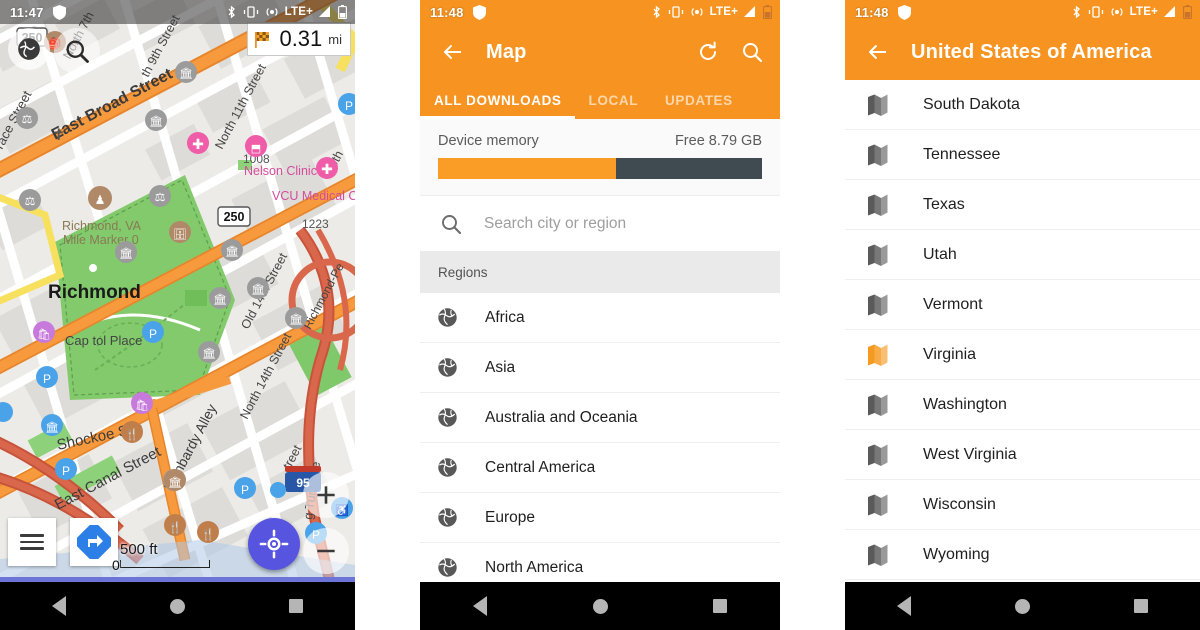  Describe the element at coordinates (326, 495) in the screenshot. I see `map-zoom-in-button` at that location.